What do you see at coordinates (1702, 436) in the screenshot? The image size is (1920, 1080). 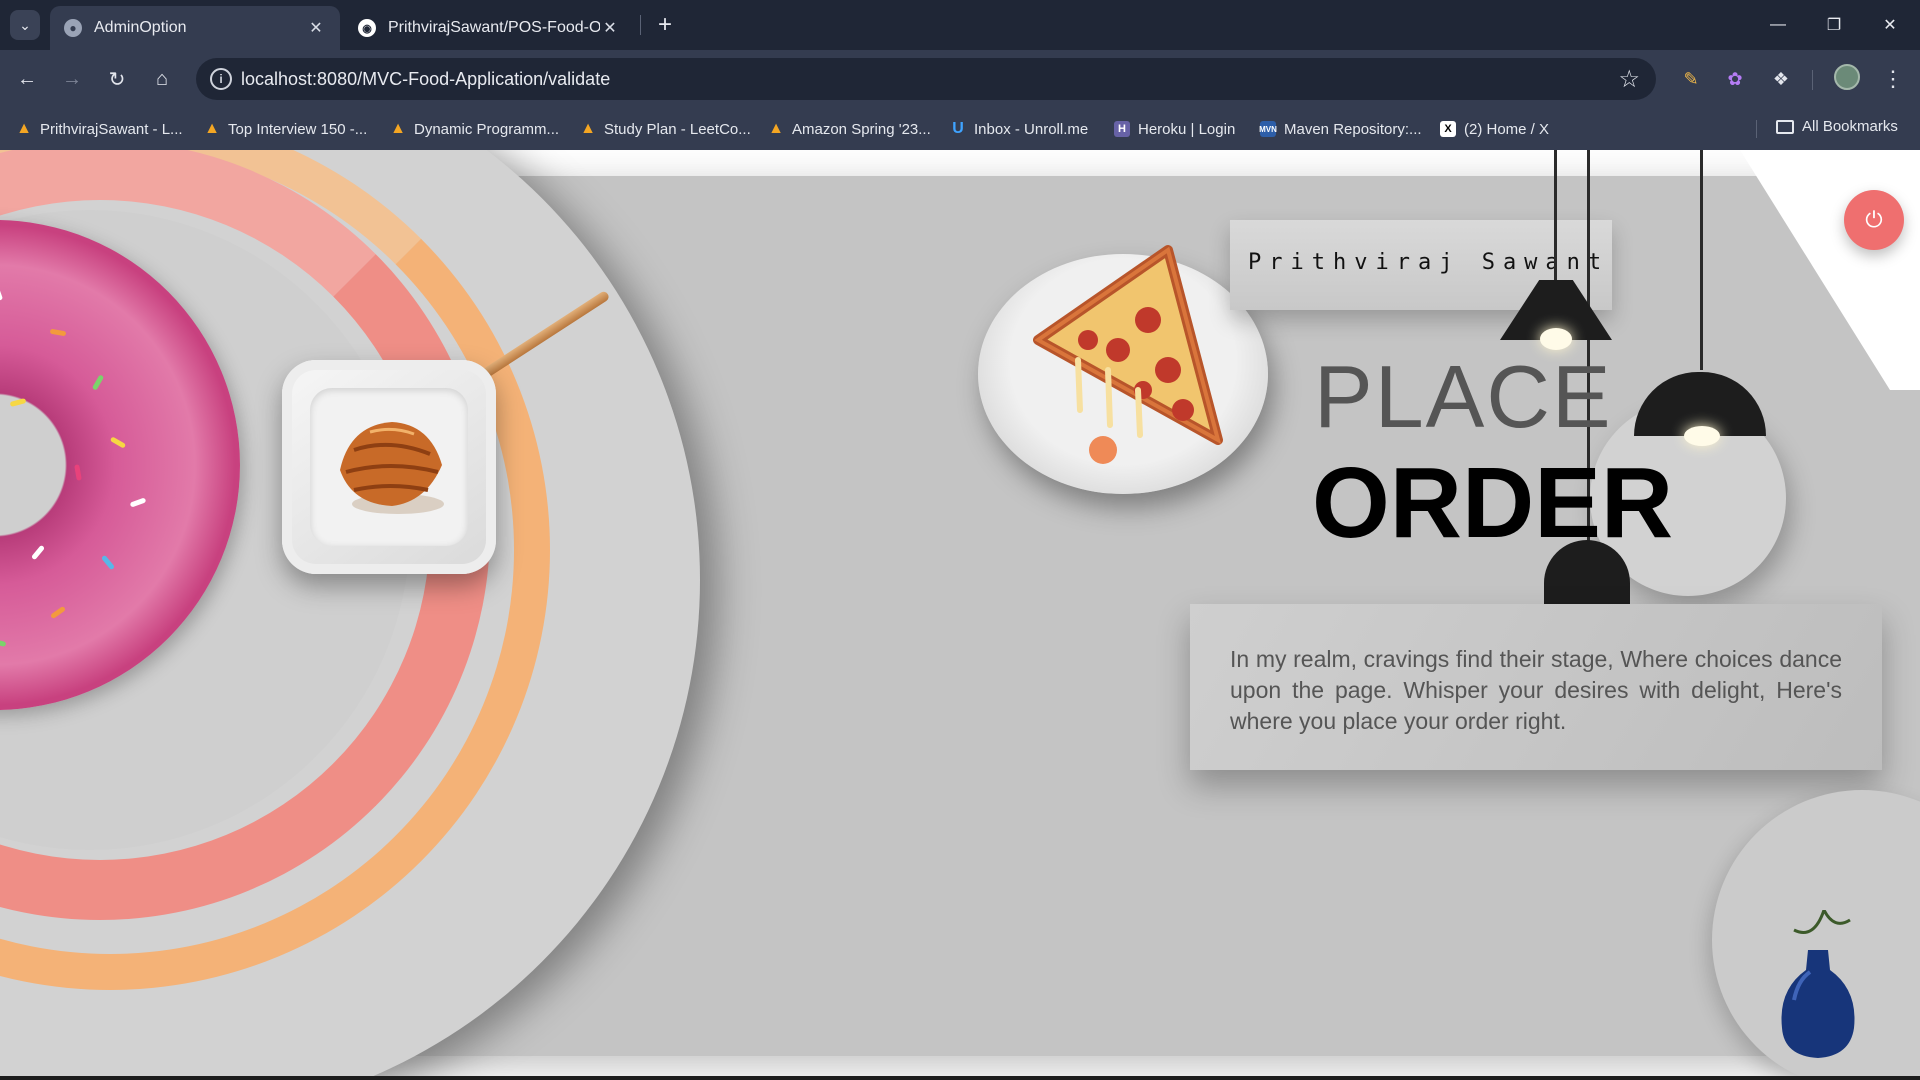 I see `lamp-bulb` at bounding box center [1702, 436].